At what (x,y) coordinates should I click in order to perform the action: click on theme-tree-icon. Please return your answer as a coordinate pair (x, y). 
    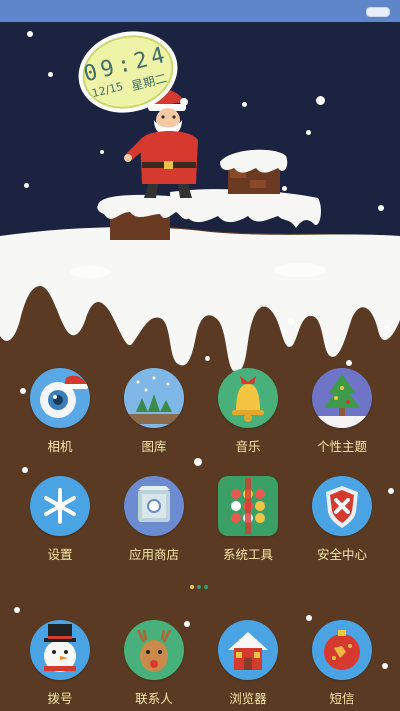
    Looking at the image, I should click on (342, 398).